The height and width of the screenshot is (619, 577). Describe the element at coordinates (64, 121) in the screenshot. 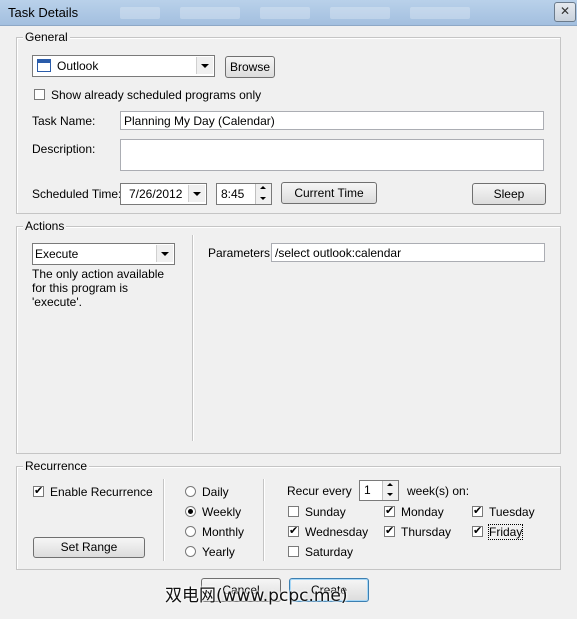

I see `task-name-label: Task Name:` at that location.